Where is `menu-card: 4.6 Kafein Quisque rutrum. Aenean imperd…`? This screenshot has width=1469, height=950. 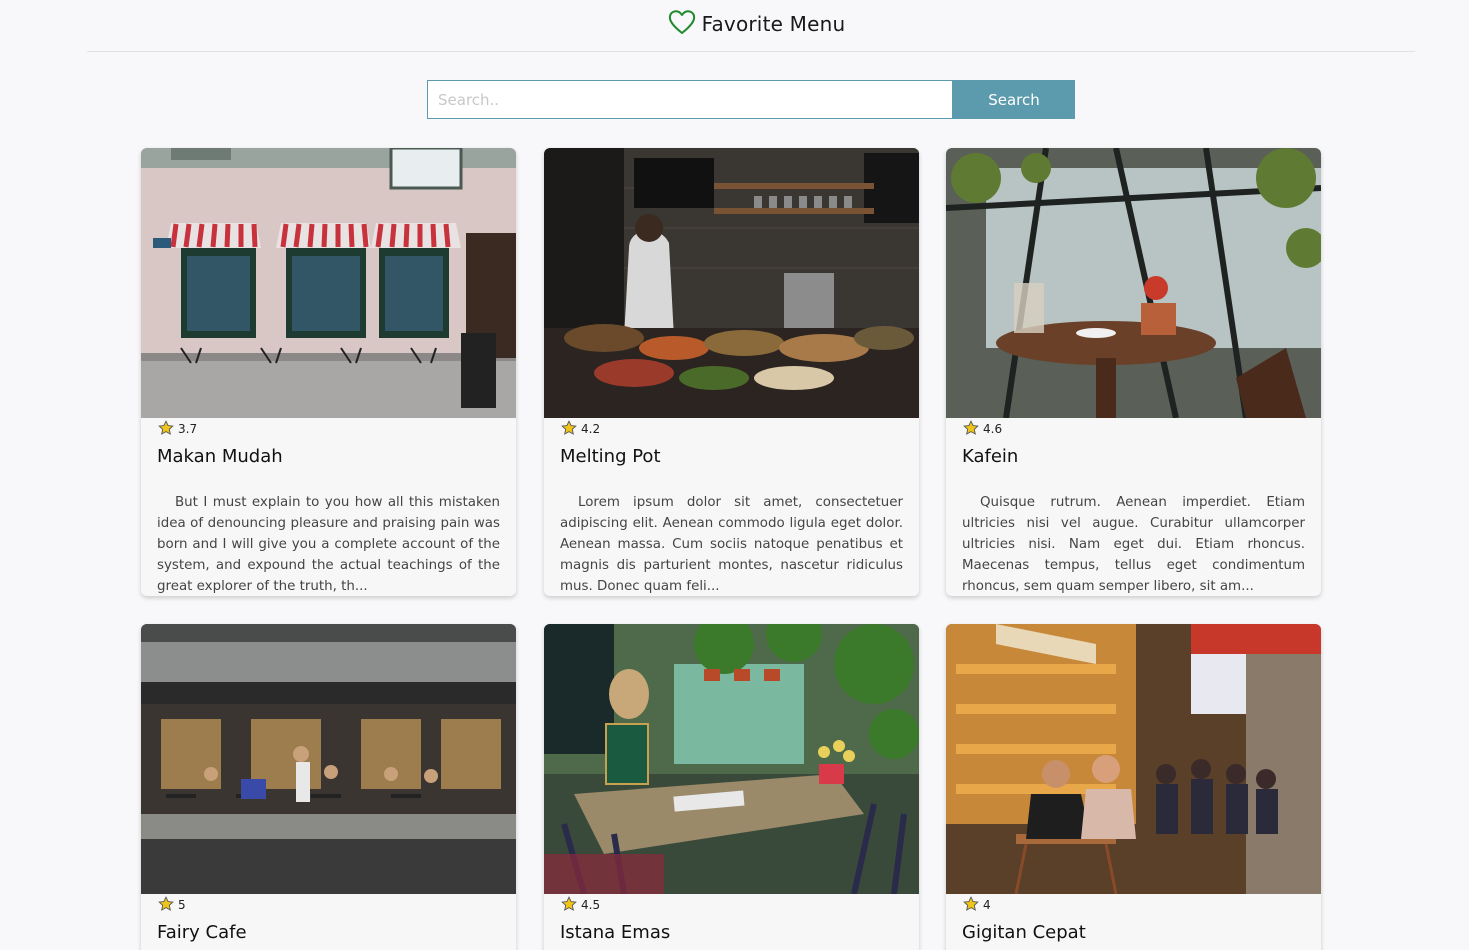
menu-card: 4.6 Kafein Quisque rutrum. Aenean imperd… is located at coordinates (1133, 372).